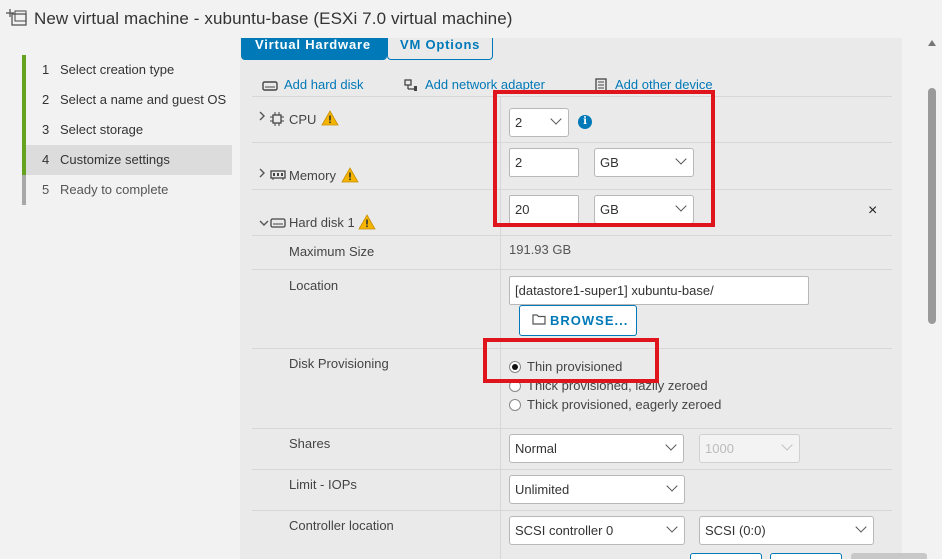  I want to click on limit-iops-label: Limit - IOPs, so click(323, 484).